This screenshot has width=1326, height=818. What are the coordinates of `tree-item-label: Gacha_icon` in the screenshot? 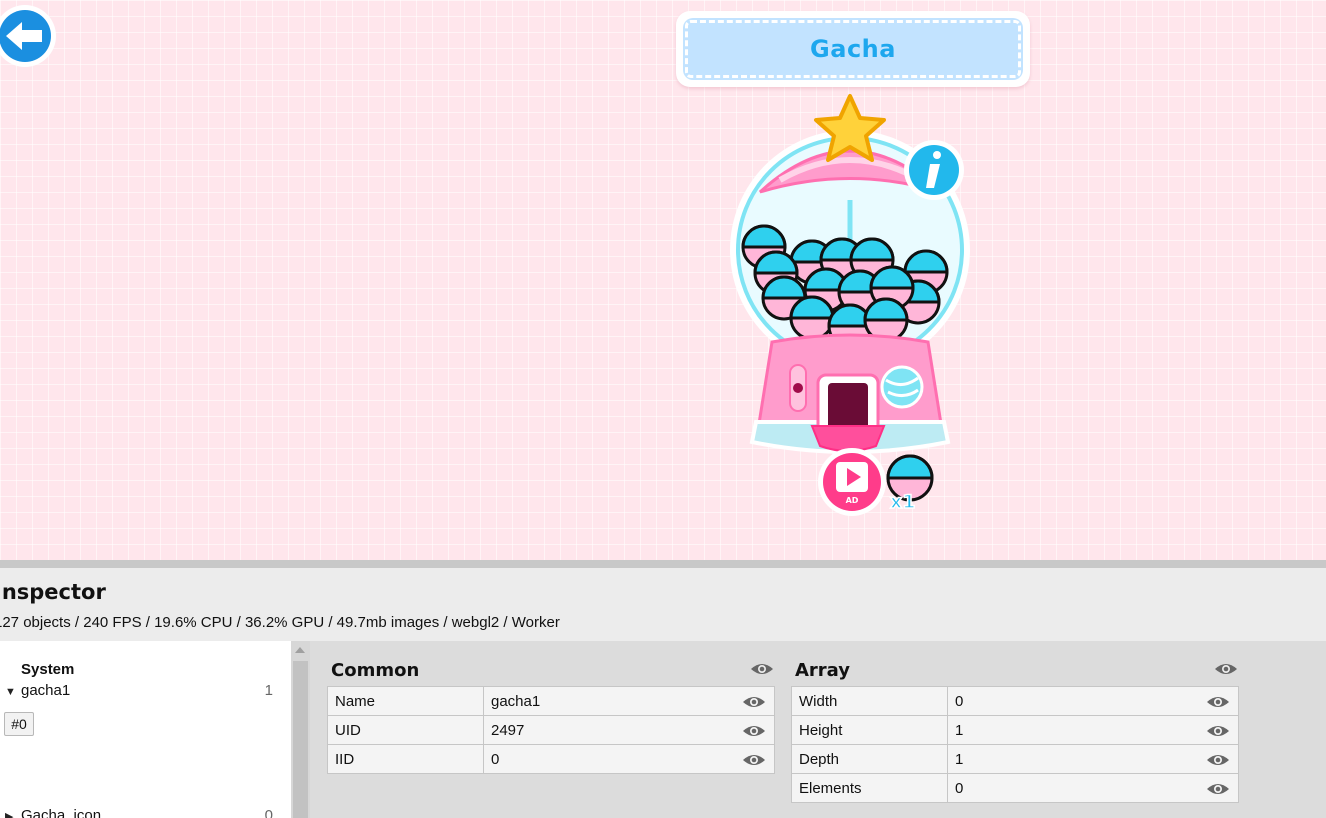 It's located at (61, 812).